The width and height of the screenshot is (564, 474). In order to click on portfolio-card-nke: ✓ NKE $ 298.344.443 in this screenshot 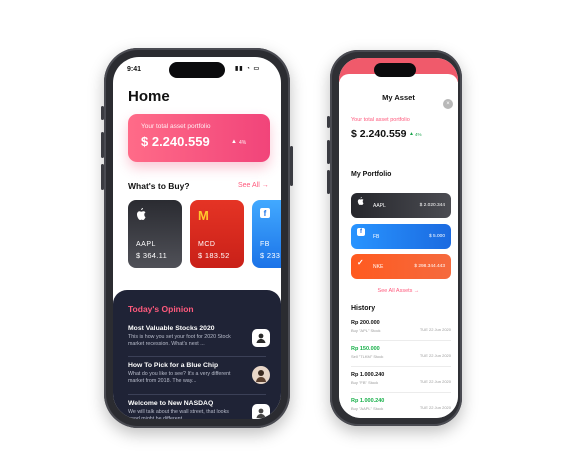, I will do `click(401, 266)`.